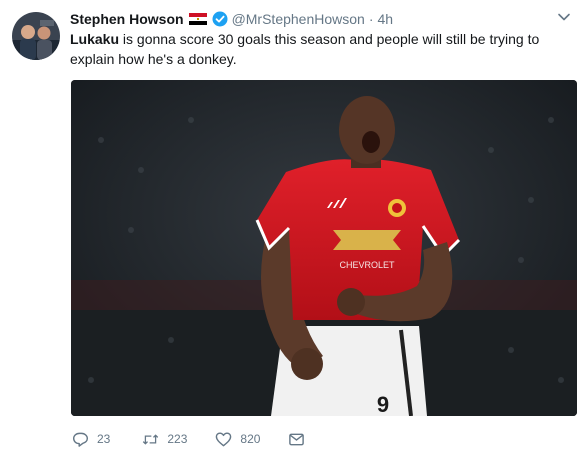  What do you see at coordinates (91, 439) in the screenshot?
I see `reply-button: 23` at bounding box center [91, 439].